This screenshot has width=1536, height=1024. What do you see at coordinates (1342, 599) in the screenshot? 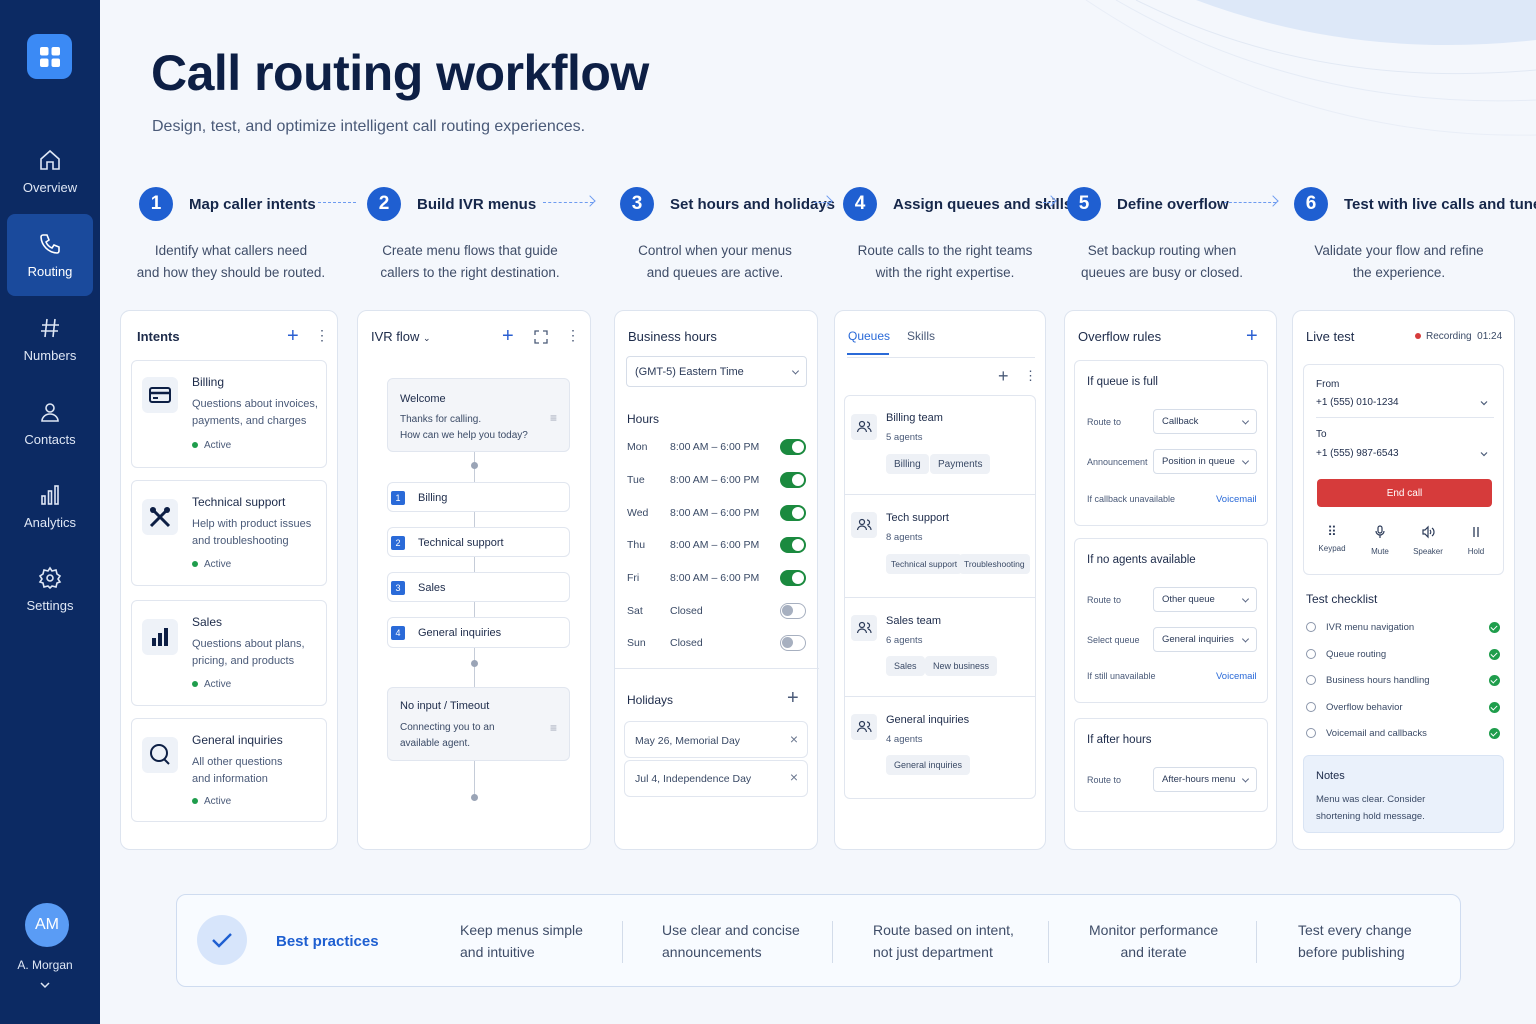
I see `checklist-title: Test checklist` at bounding box center [1342, 599].